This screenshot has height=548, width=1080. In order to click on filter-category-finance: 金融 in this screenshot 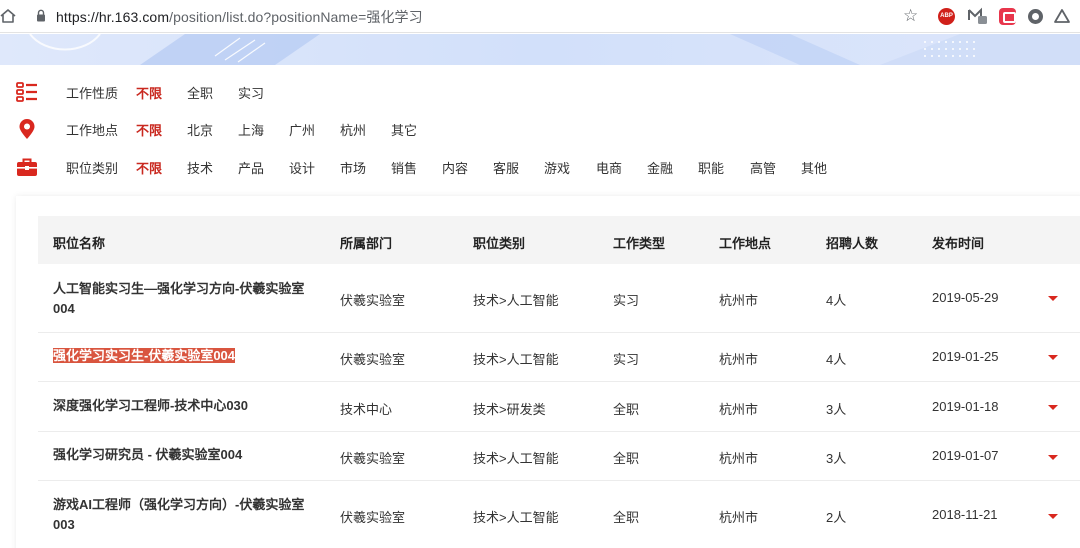, I will do `click(660, 167)`.